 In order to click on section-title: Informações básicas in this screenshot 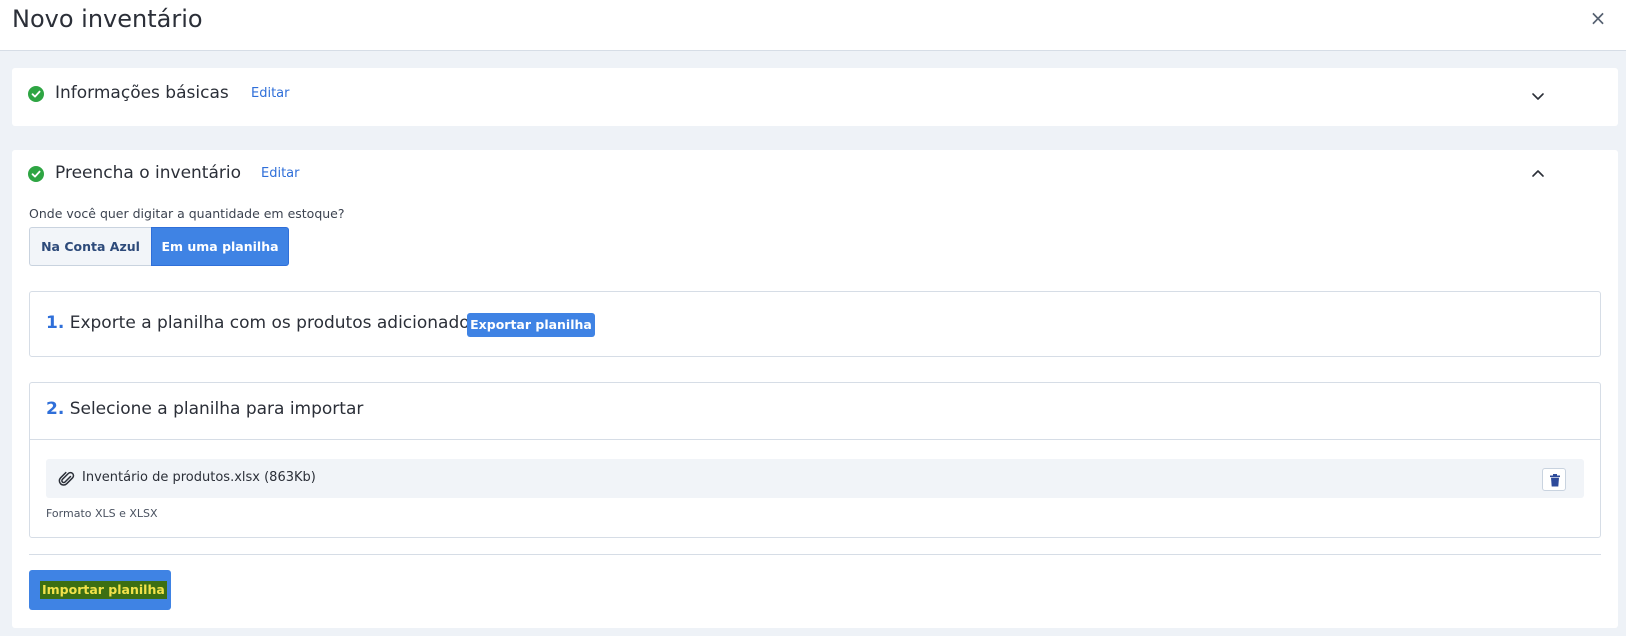, I will do `click(142, 93)`.